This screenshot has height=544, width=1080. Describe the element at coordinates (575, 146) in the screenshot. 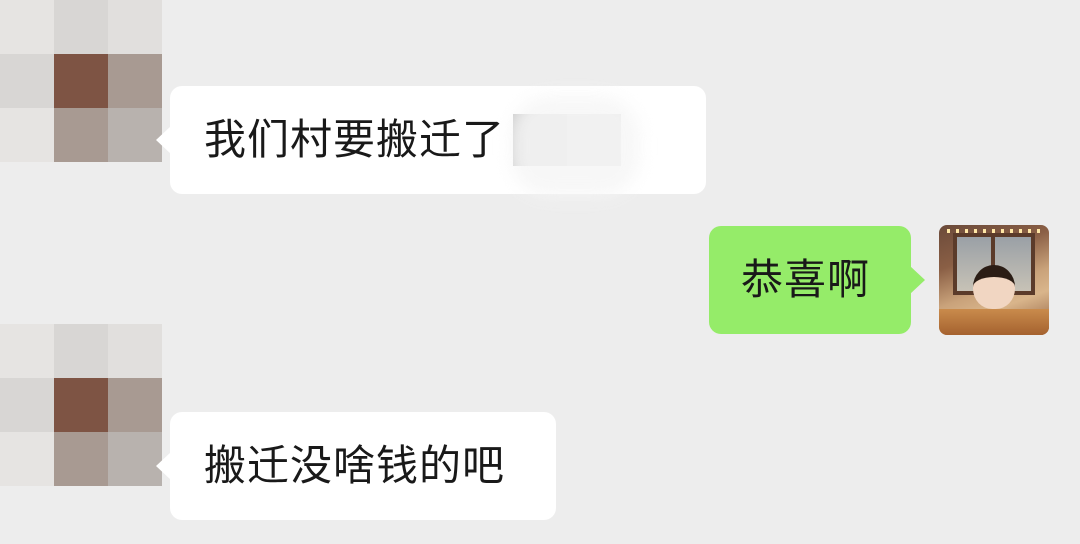

I see `smudge-overlay` at that location.